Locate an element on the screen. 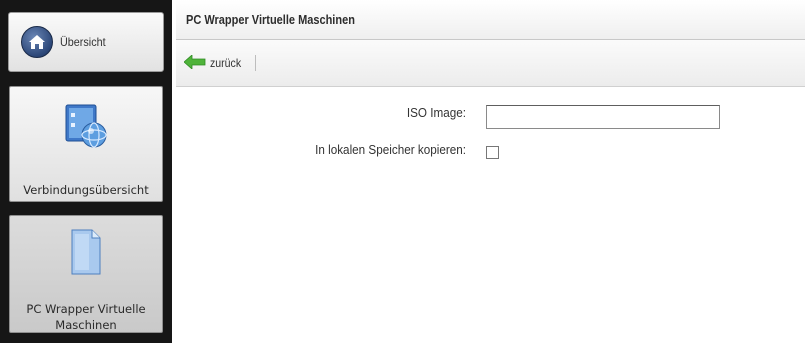  iso-image-row: ISO Image: is located at coordinates (321, 112).